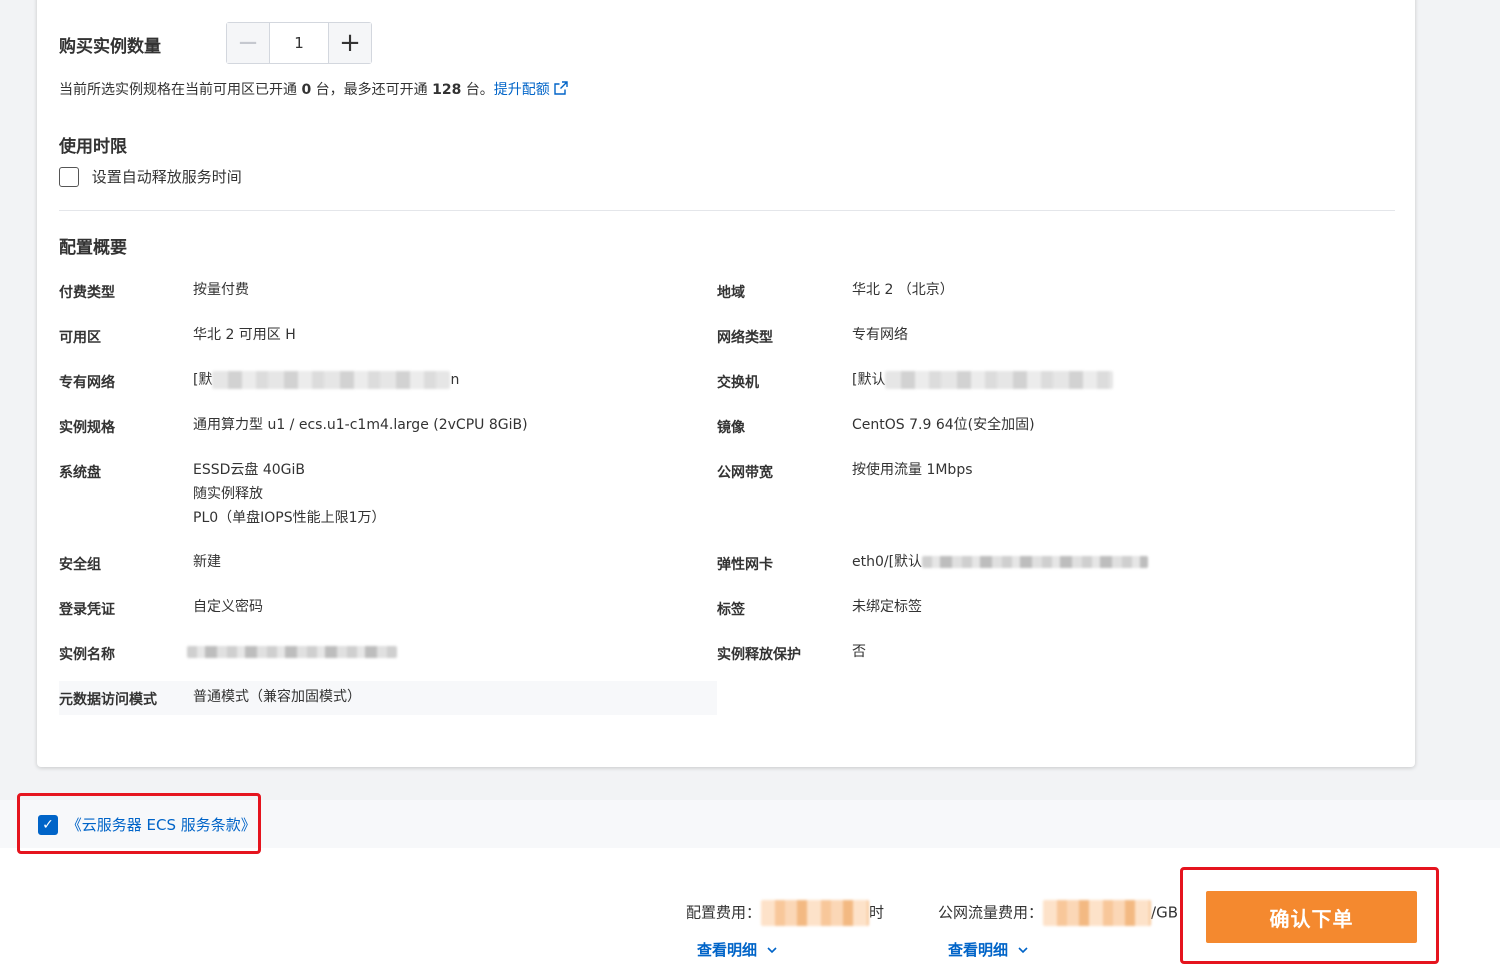  What do you see at coordinates (887, 607) in the screenshot?
I see `summary-value: 未绑定标签` at bounding box center [887, 607].